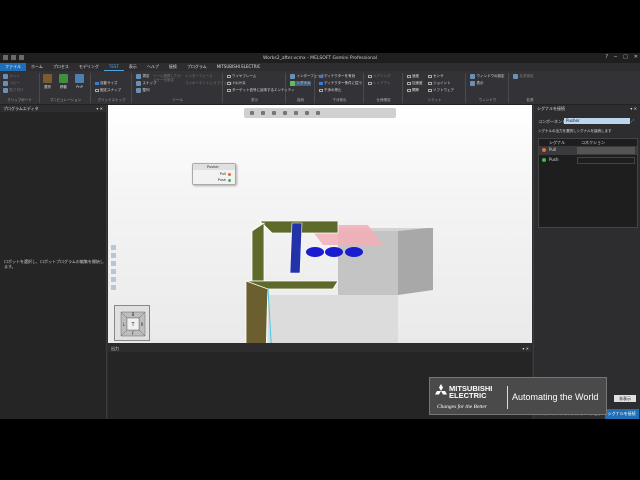  I want to click on snap-icon, so click(138, 83).